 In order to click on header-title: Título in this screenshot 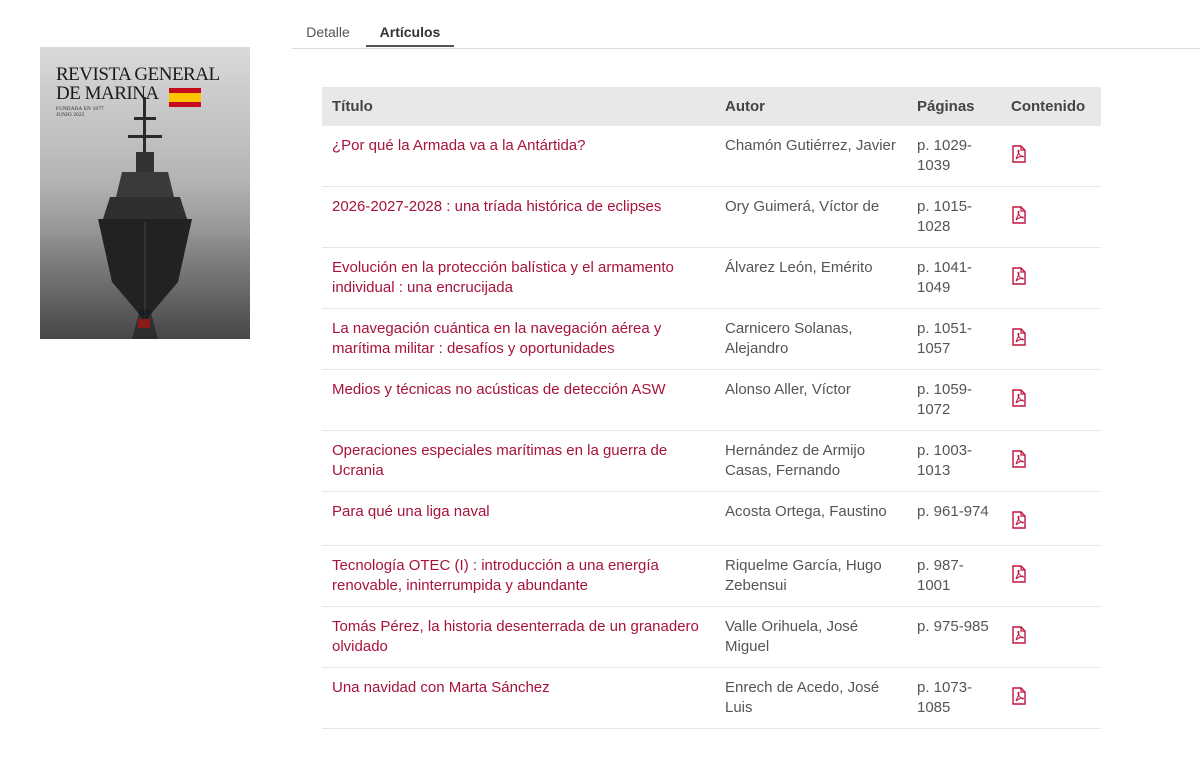, I will do `click(518, 106)`.